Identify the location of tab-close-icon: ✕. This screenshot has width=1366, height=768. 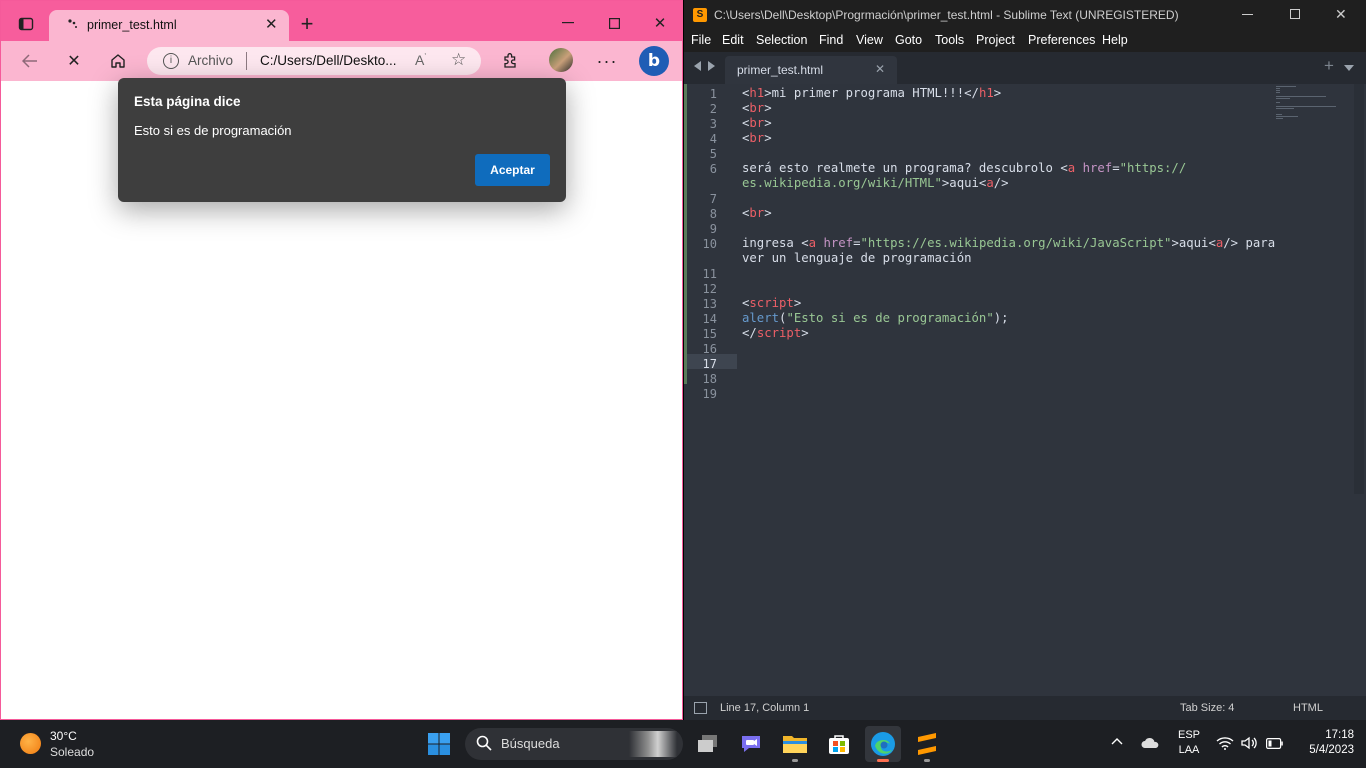
(271, 24).